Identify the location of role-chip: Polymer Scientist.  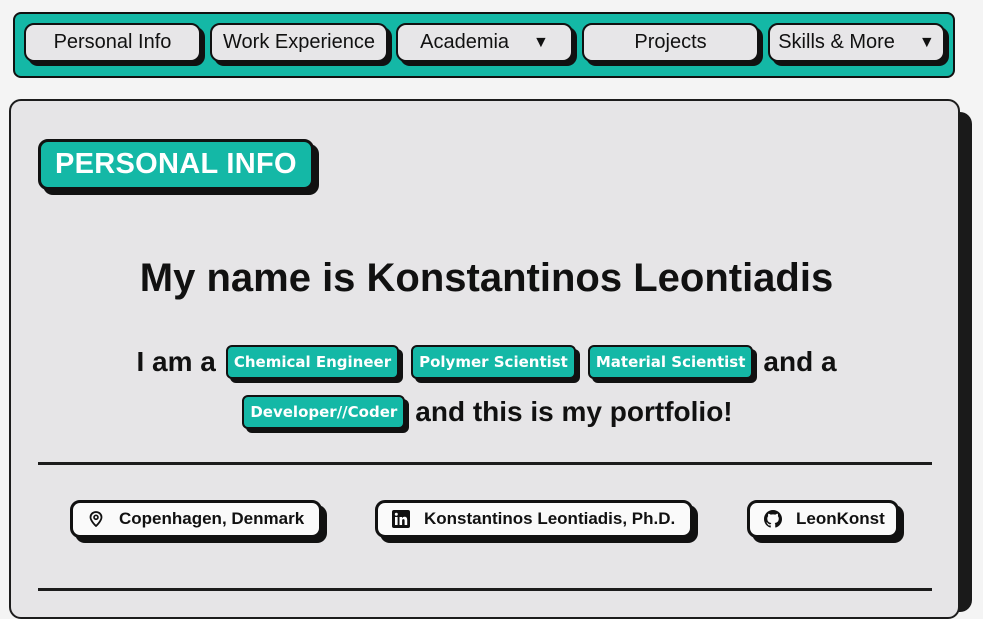
(493, 362).